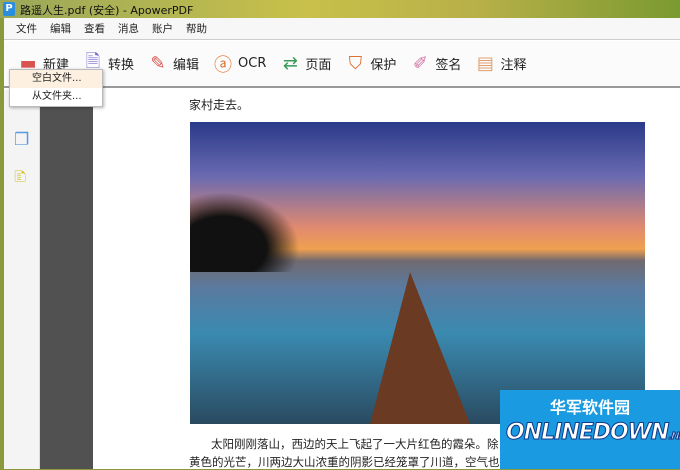 The height and width of the screenshot is (470, 680). Describe the element at coordinates (342, 64) in the screenshot. I see `toolbar: ▬ 新建 🗎 转换 ✎ 编辑 ⓐ OCR ⇄ 页面 ⛉ 保护 ✐ 签名 ▤ 注释` at that location.